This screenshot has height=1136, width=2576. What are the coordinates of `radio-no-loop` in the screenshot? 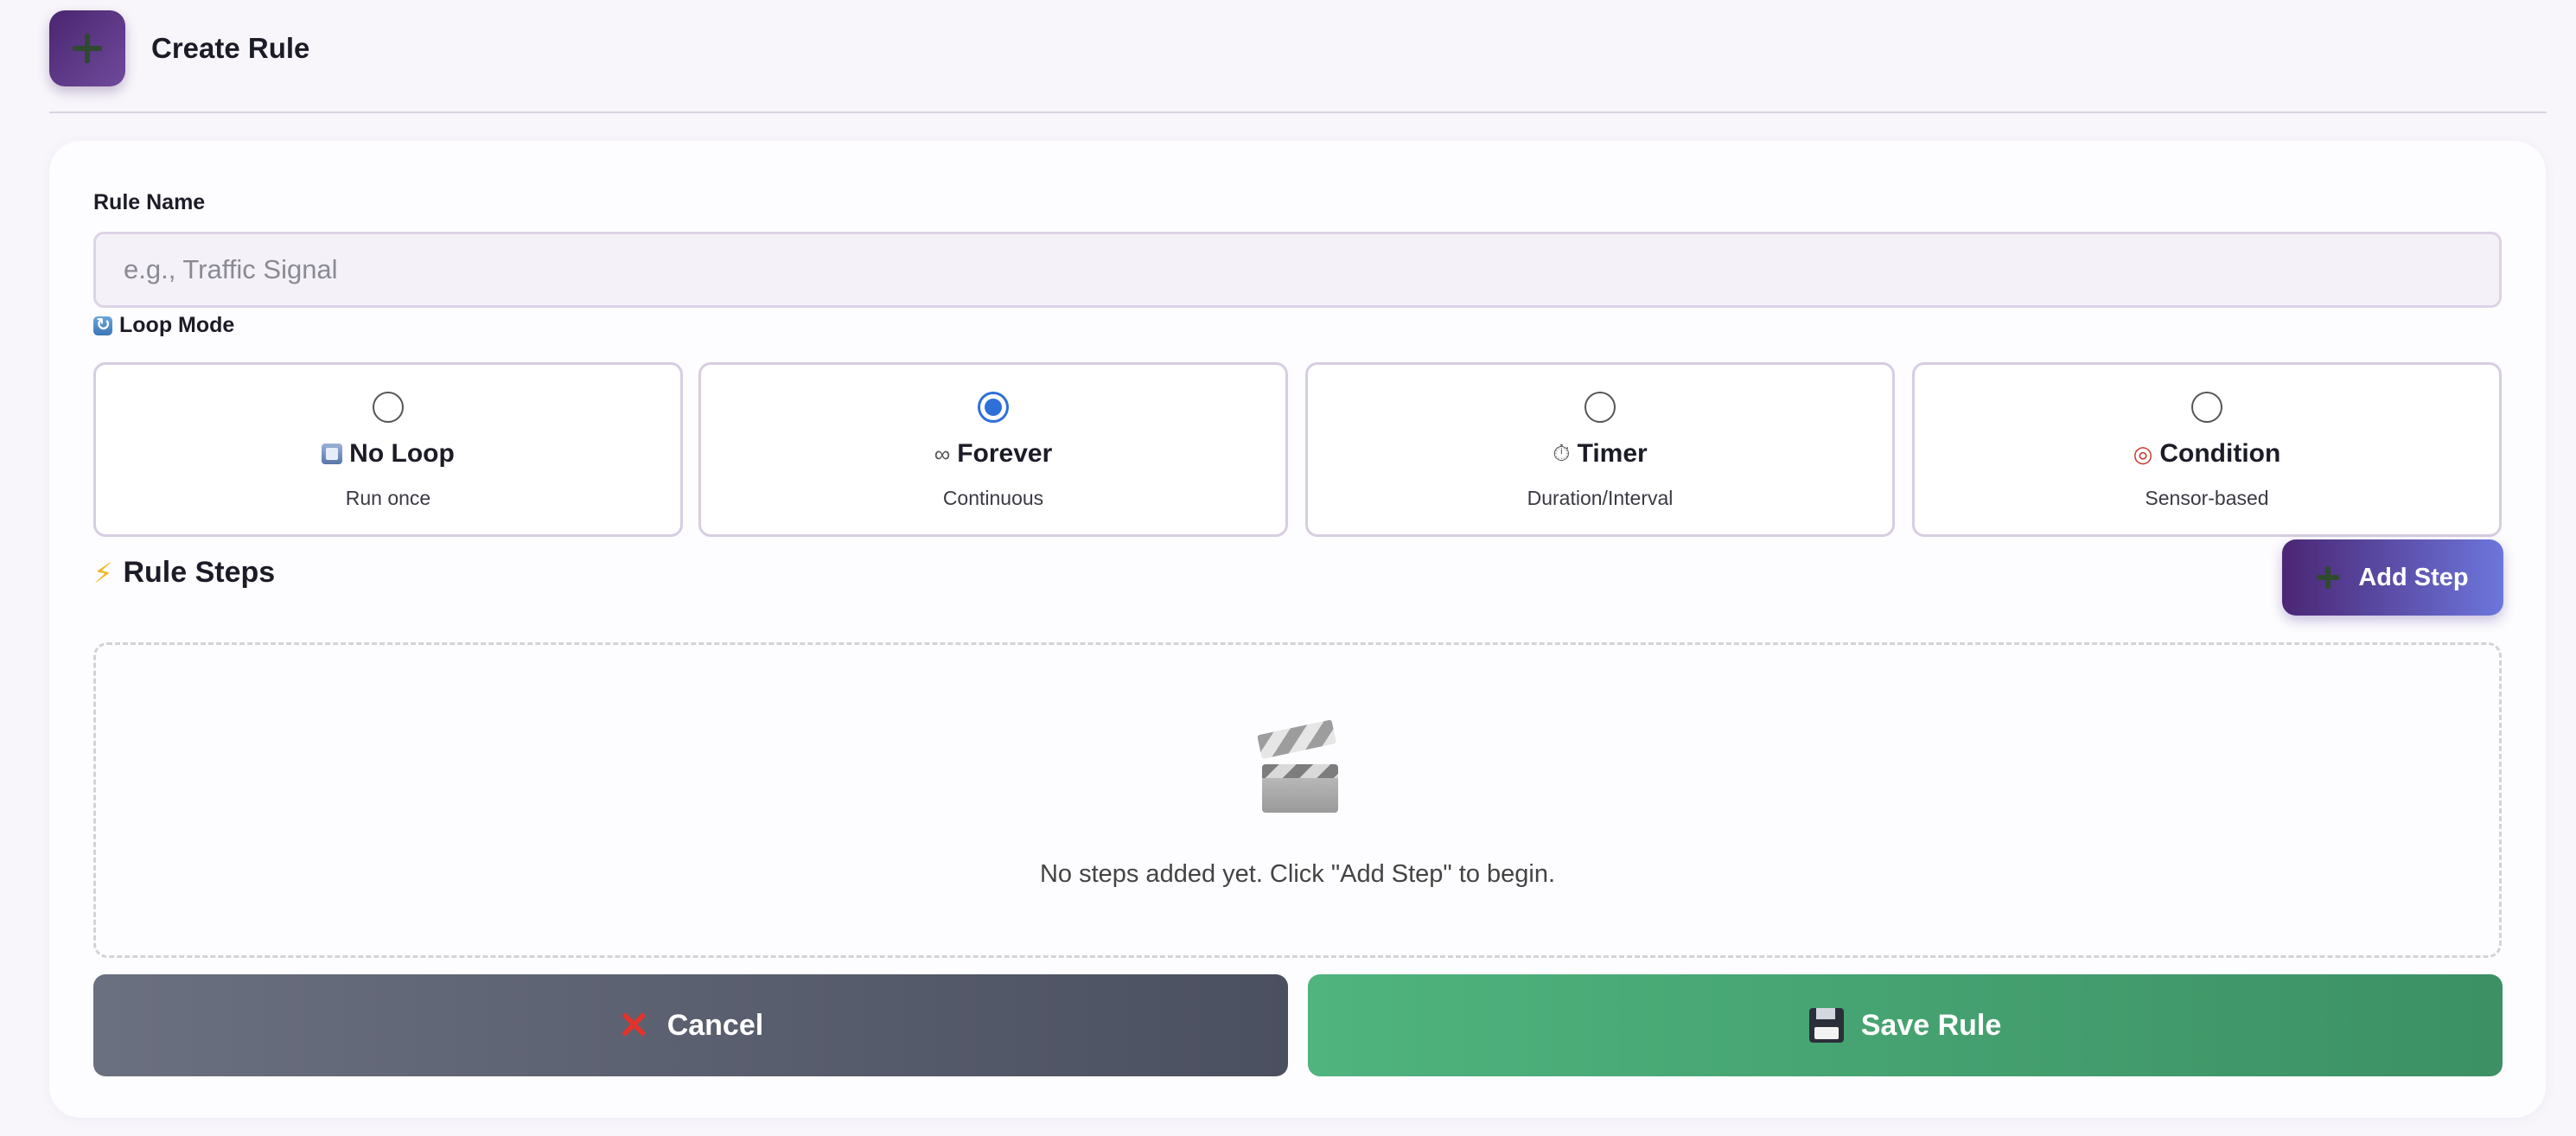 It's located at (388, 407).